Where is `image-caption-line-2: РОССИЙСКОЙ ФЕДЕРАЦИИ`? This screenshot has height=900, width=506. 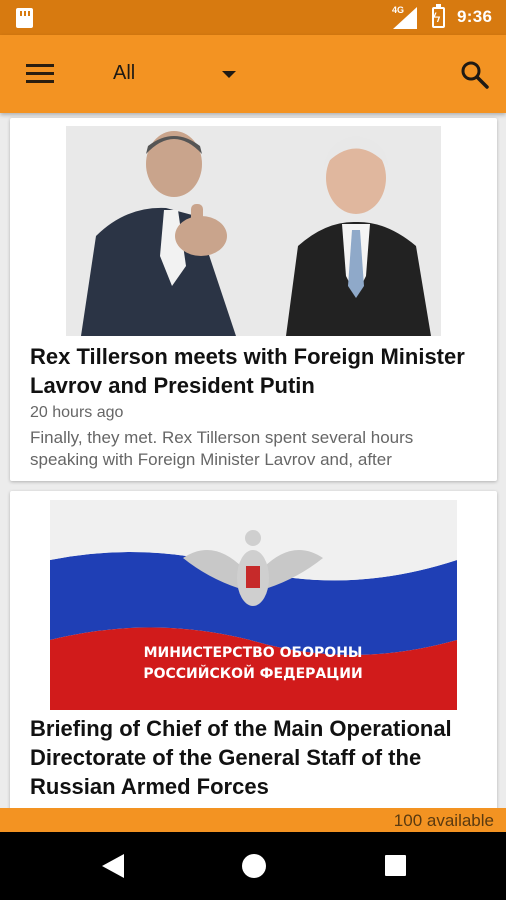
image-caption-line-2: РОССИЙСКОЙ ФЕДЕРАЦИИ is located at coordinates (252, 673).